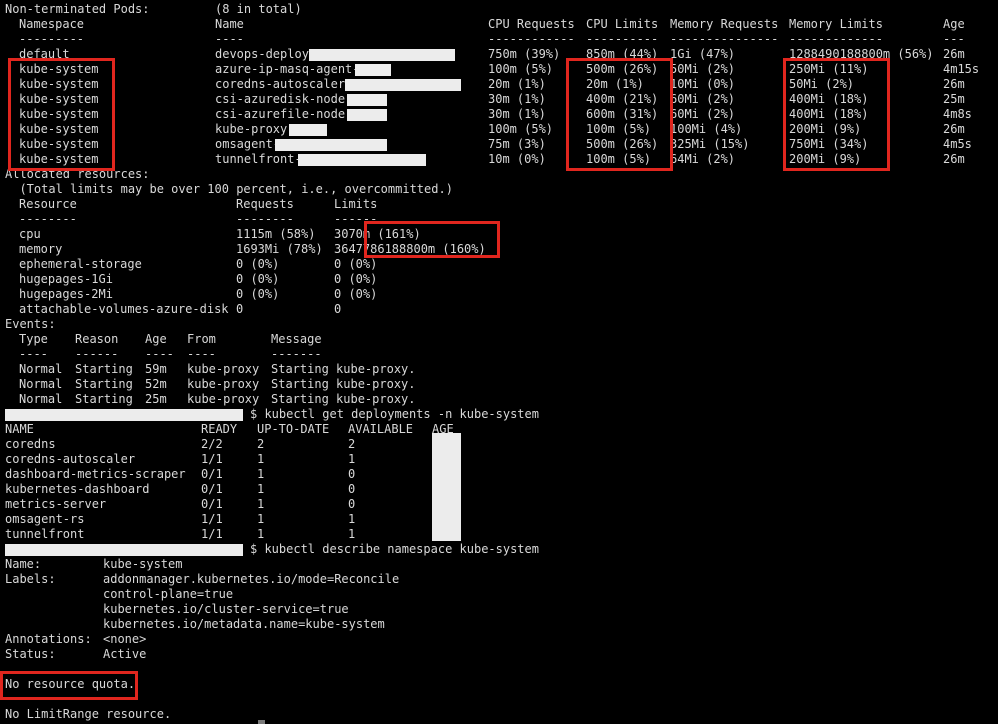  Describe the element at coordinates (517, 114) in the screenshot. I see `pod-cell: 30m (1%)` at that location.